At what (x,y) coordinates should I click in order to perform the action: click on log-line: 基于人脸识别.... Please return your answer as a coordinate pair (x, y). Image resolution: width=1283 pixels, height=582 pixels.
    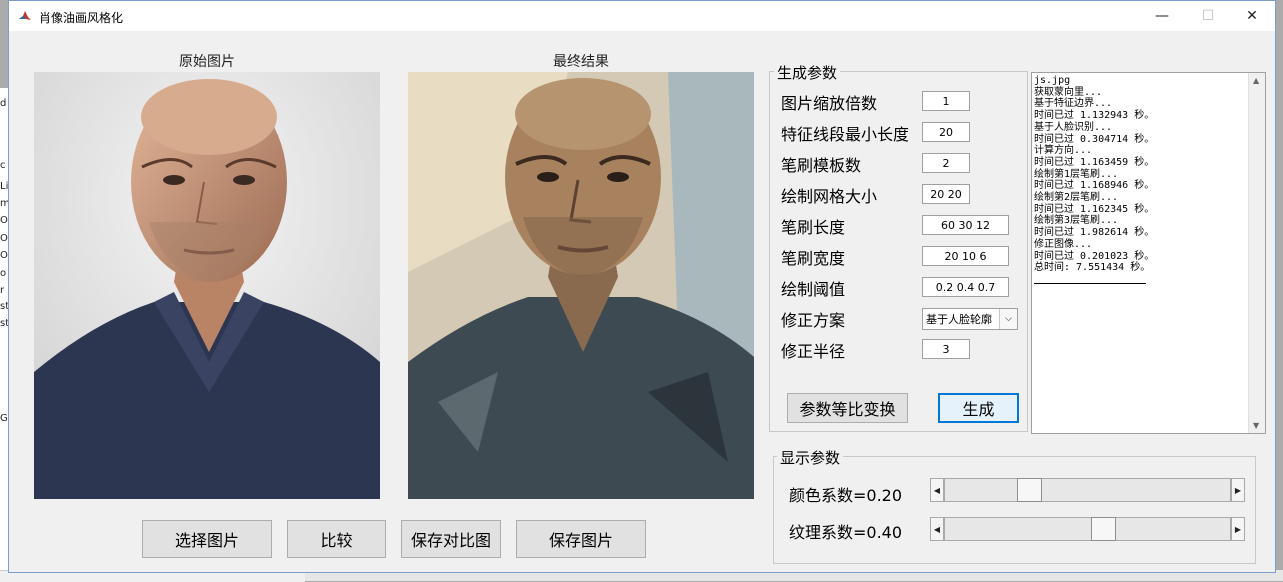
    Looking at the image, I should click on (1073, 127).